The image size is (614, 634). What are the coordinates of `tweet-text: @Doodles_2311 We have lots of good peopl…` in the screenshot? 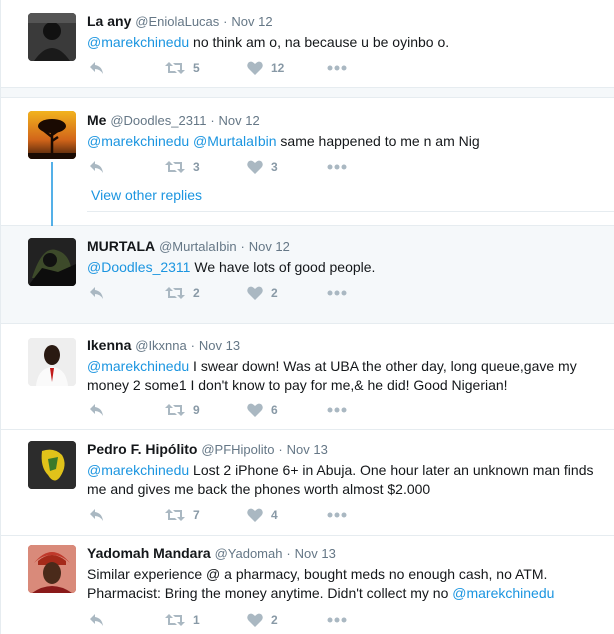 It's located at (344, 267).